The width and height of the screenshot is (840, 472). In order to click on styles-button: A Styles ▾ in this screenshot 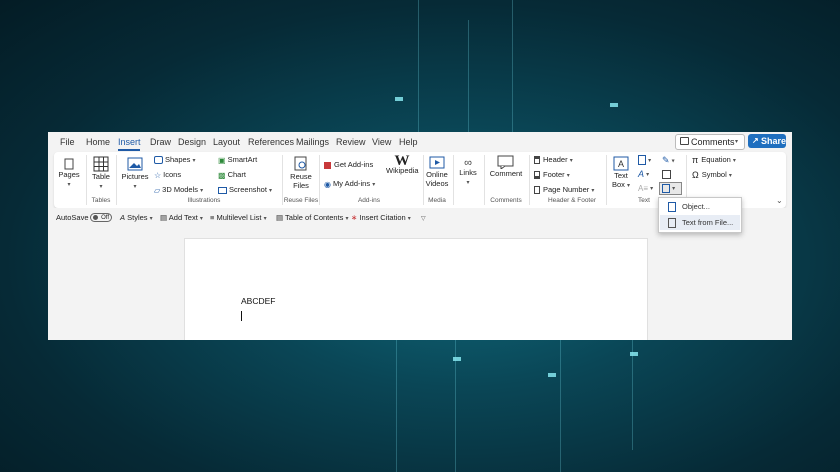, I will do `click(136, 217)`.